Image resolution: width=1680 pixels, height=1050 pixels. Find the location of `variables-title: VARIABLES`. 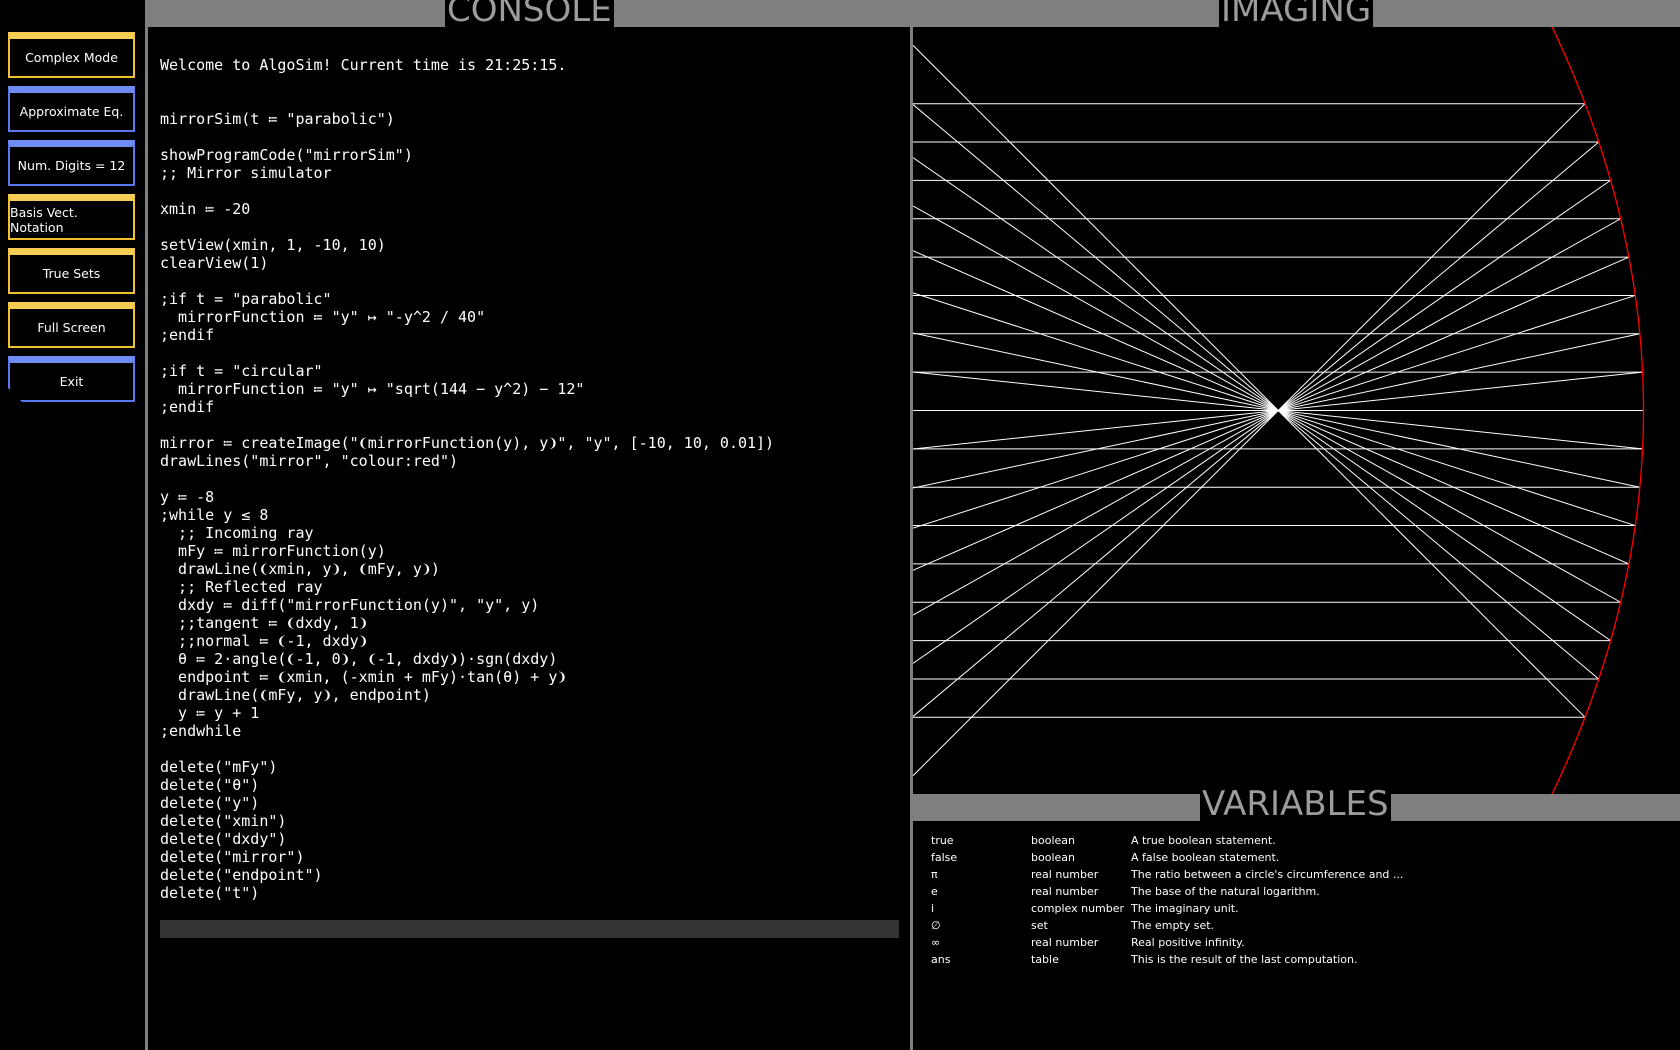

variables-title: VARIABLES is located at coordinates (1295, 804).